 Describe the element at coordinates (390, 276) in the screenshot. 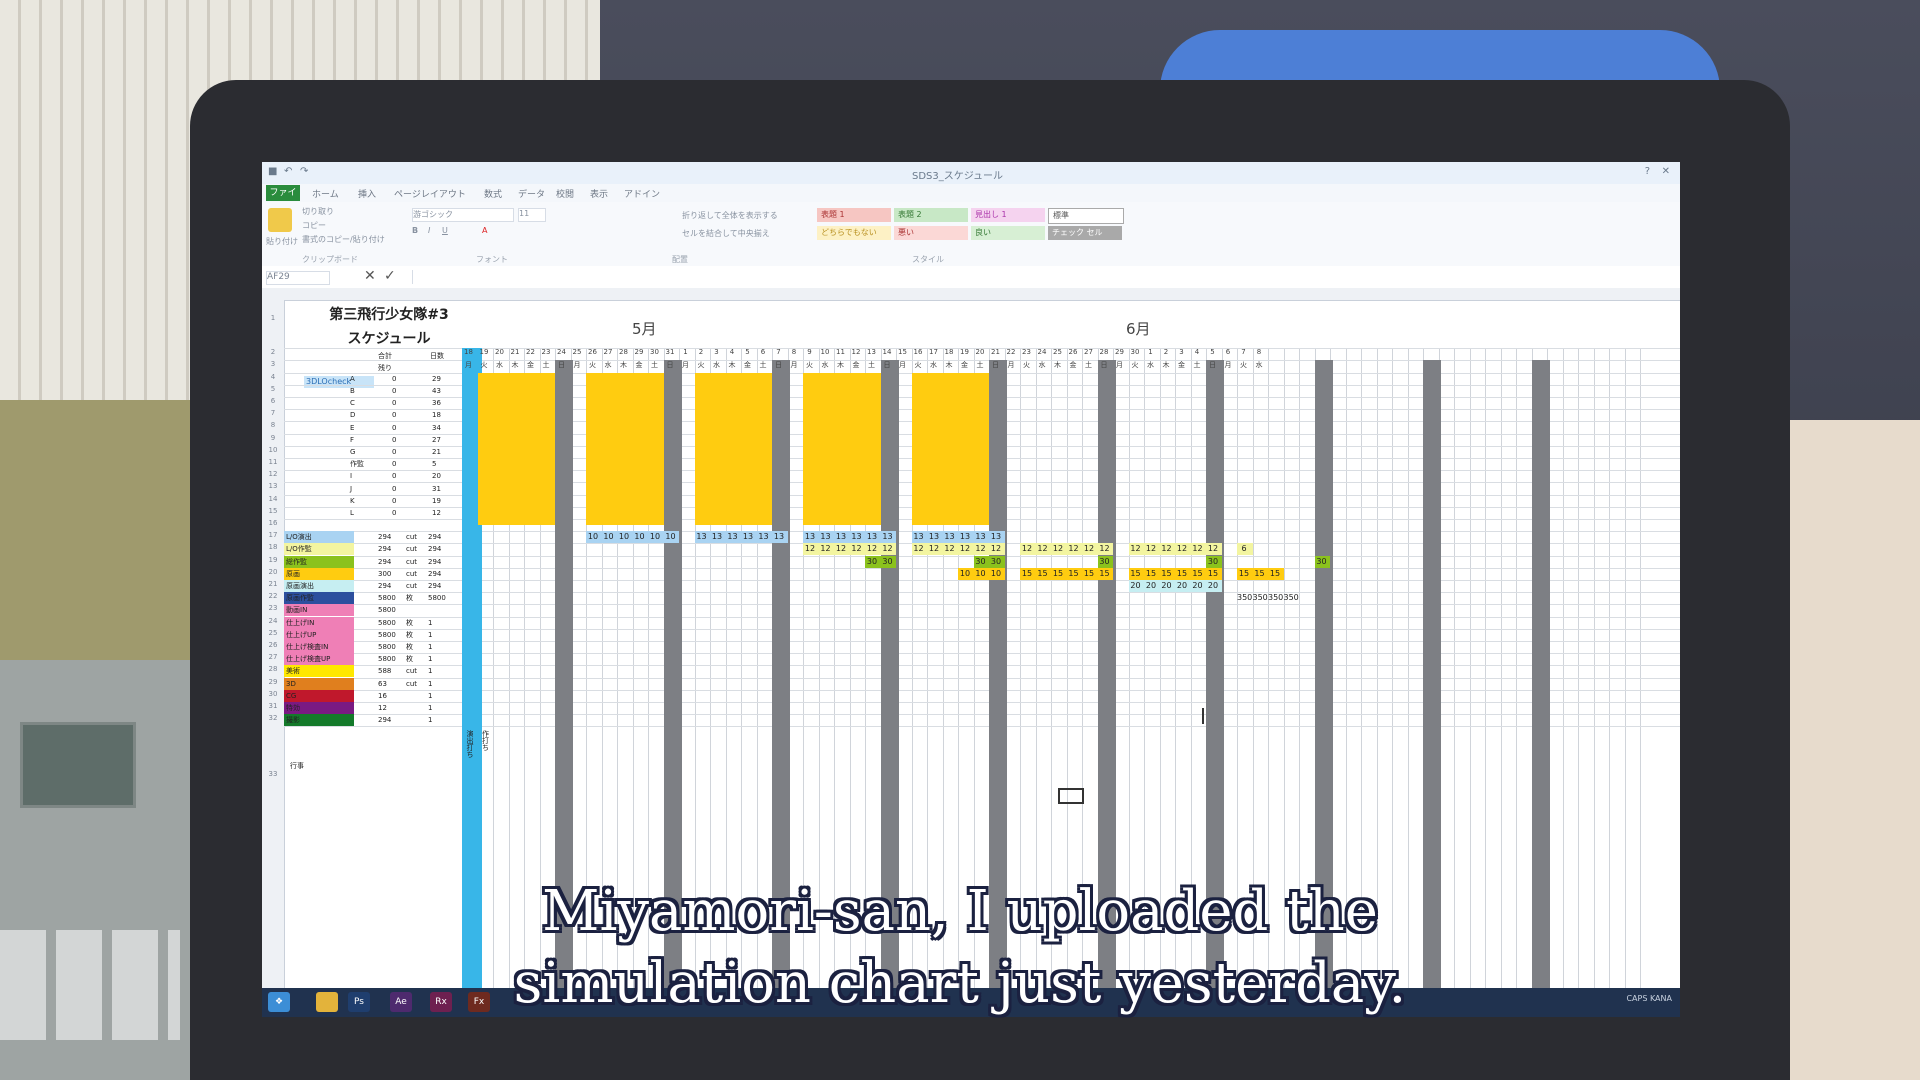

I see `enter-icon: ✓` at that location.